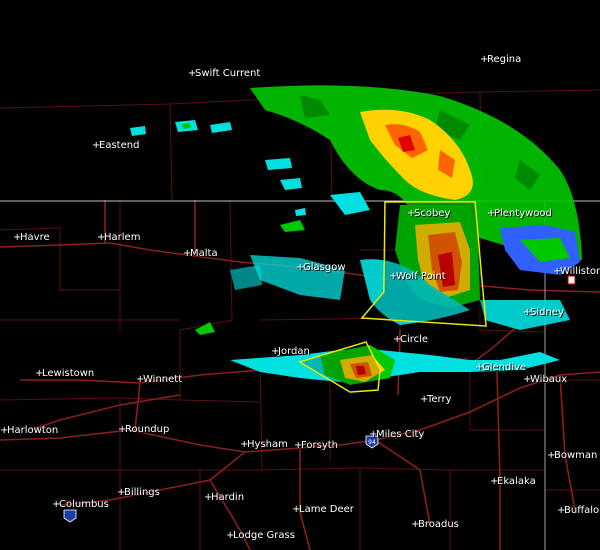 The image size is (600, 550). Describe the element at coordinates (547, 312) in the screenshot. I see `city-label: Sidney` at that location.